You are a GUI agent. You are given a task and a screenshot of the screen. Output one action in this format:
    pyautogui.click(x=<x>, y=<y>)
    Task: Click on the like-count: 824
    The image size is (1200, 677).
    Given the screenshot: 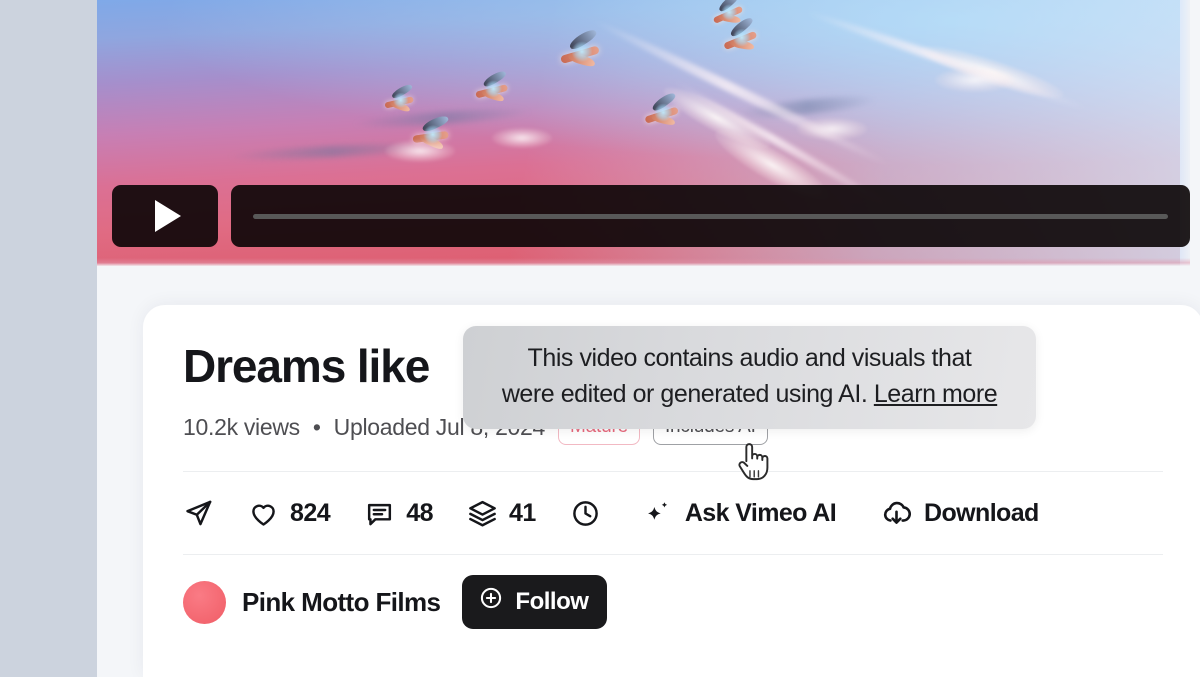 What is the action you would take?
    pyautogui.click(x=310, y=512)
    